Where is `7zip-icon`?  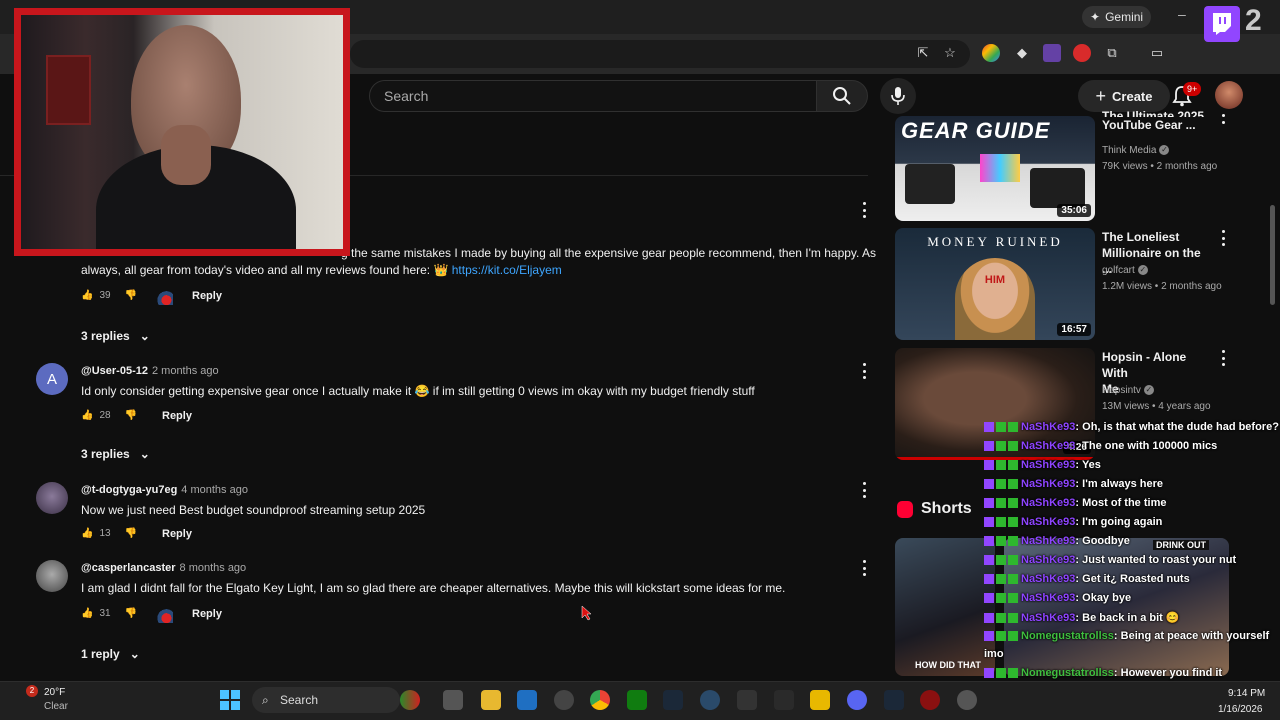 7zip-icon is located at coordinates (747, 700).